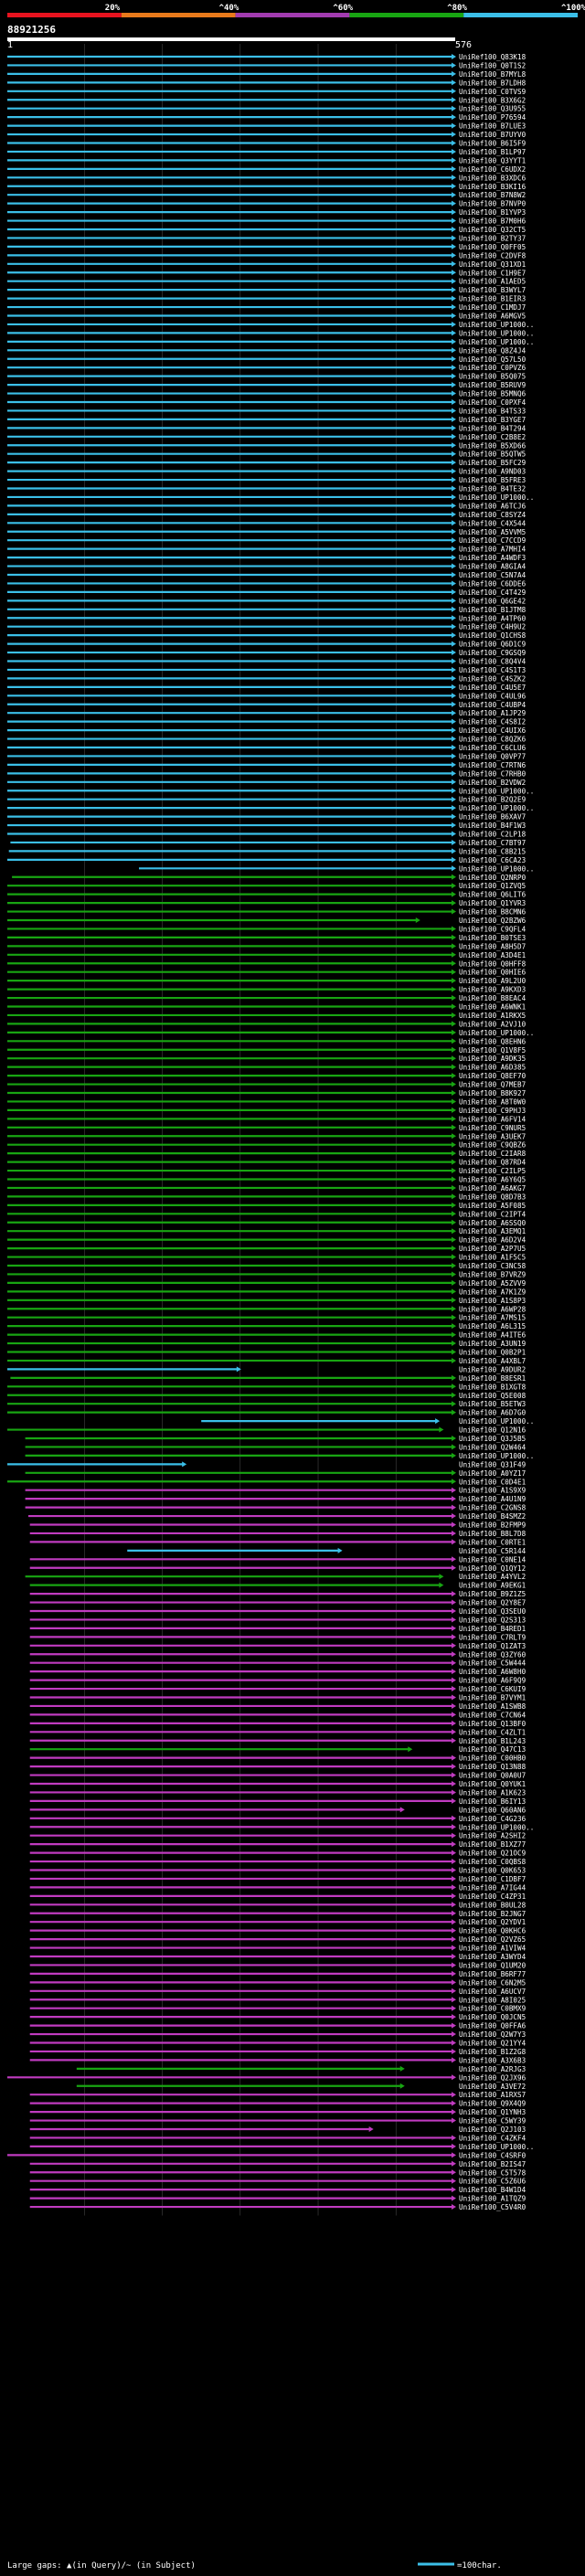 This screenshot has width=585, height=2576. I want to click on hit-label: UniRef100_C5T578, so click(492, 2172).